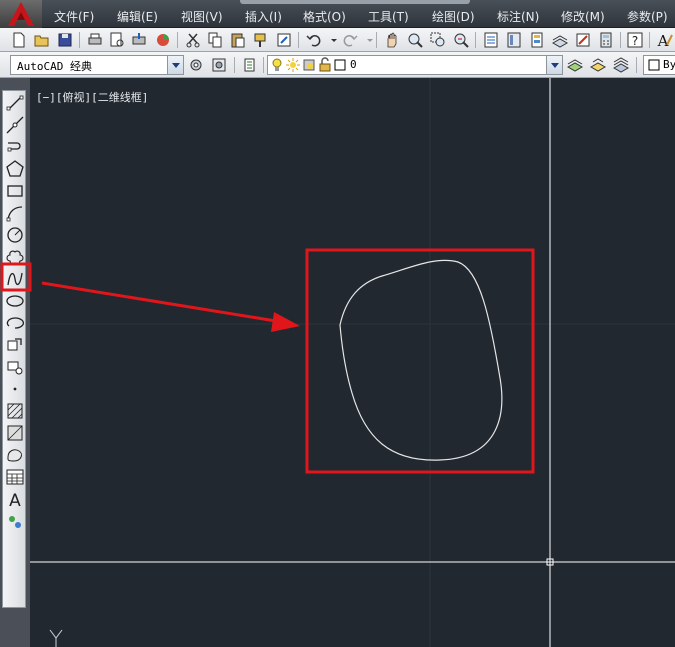 The width and height of the screenshot is (675, 647). What do you see at coordinates (15, 389) in the screenshot?
I see `point-icon` at bounding box center [15, 389].